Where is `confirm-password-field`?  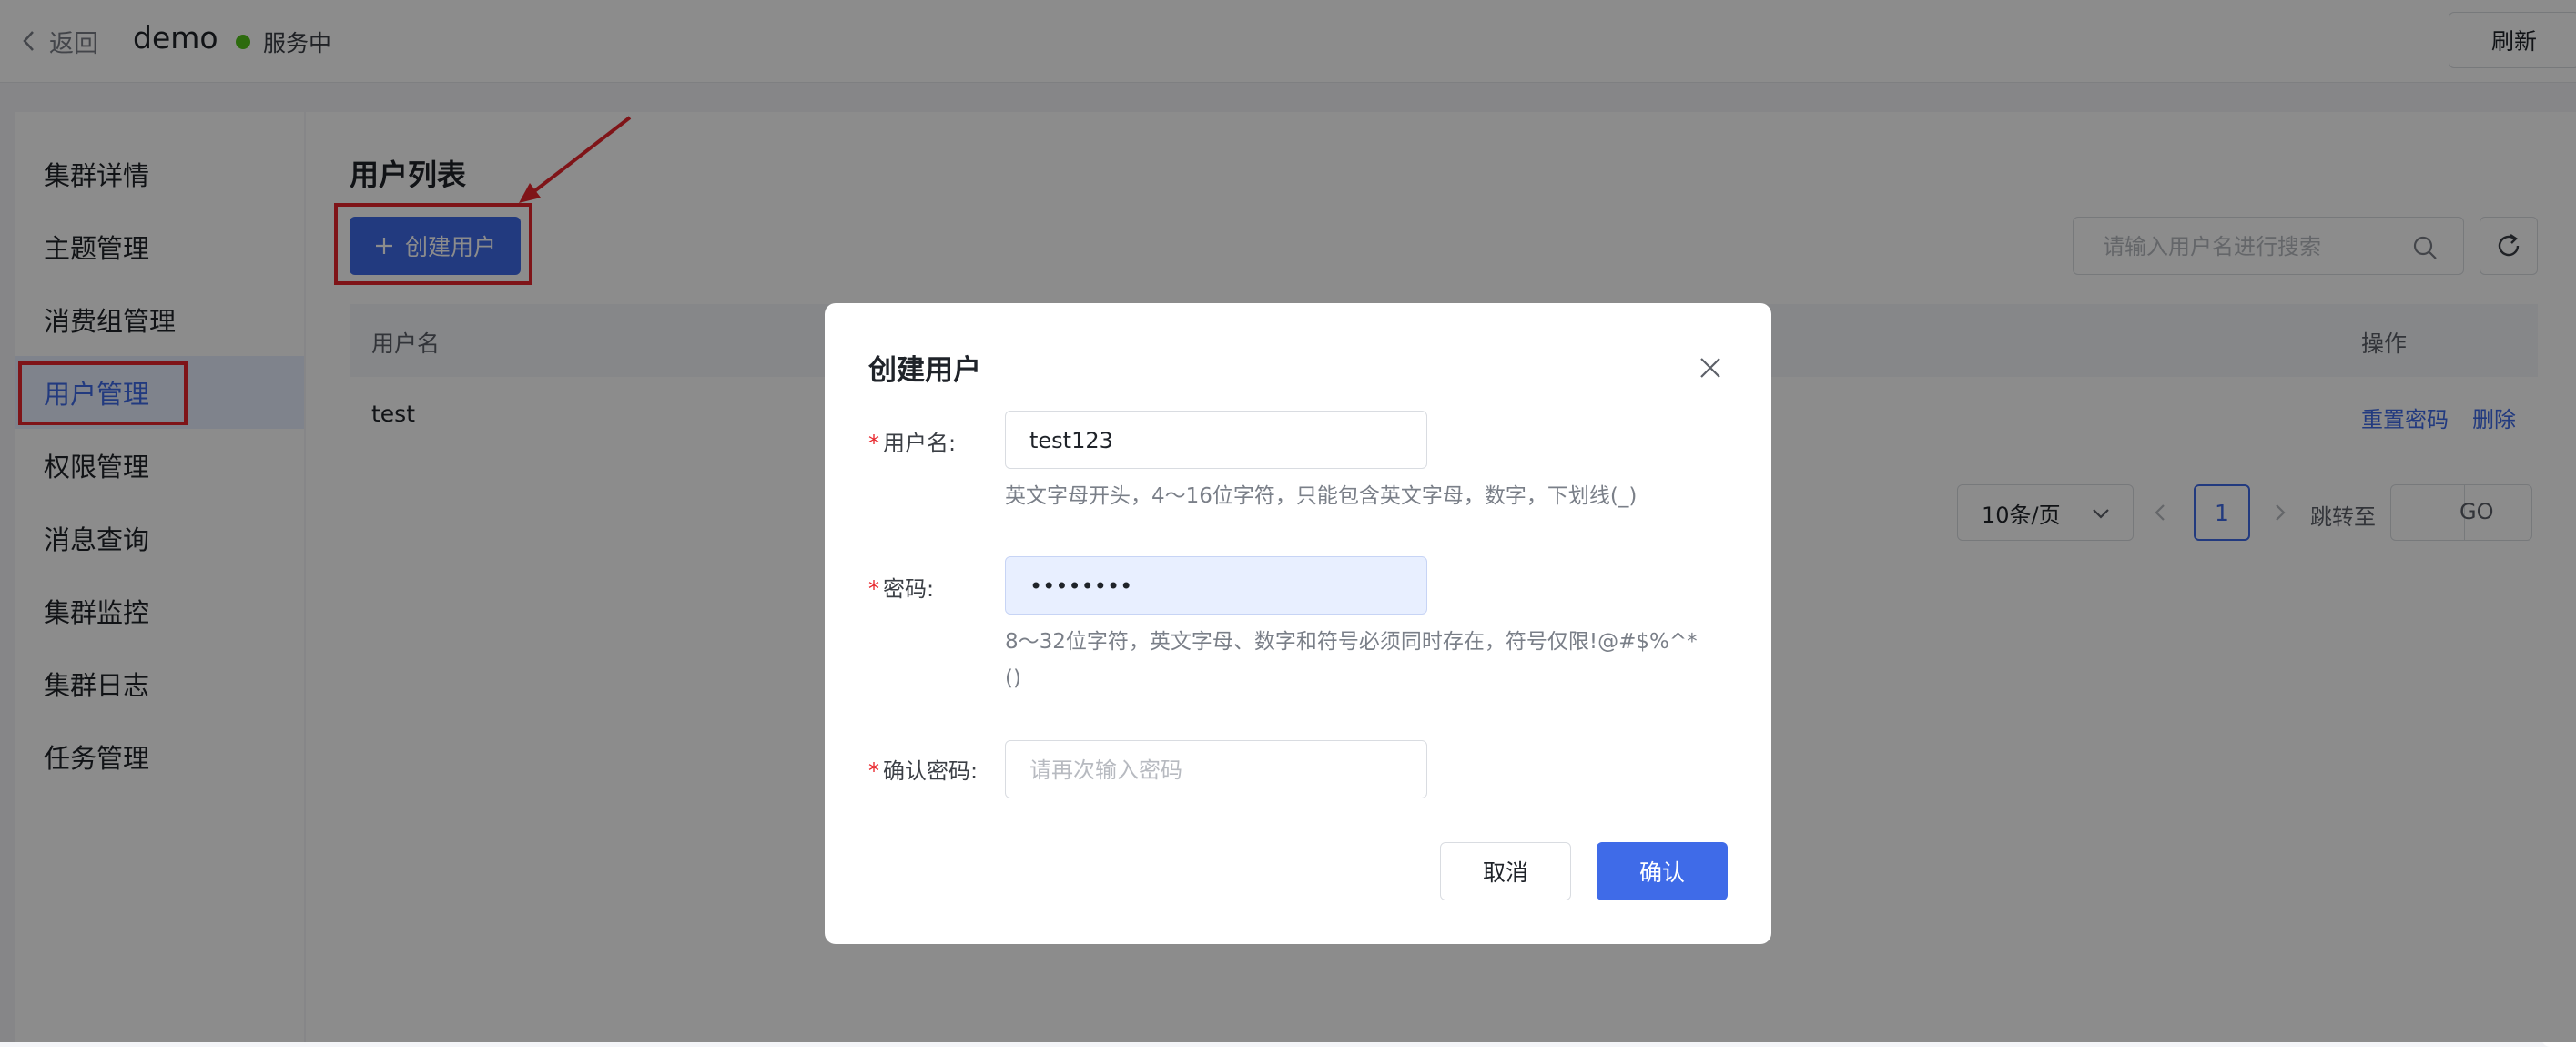
confirm-password-field is located at coordinates (1216, 769).